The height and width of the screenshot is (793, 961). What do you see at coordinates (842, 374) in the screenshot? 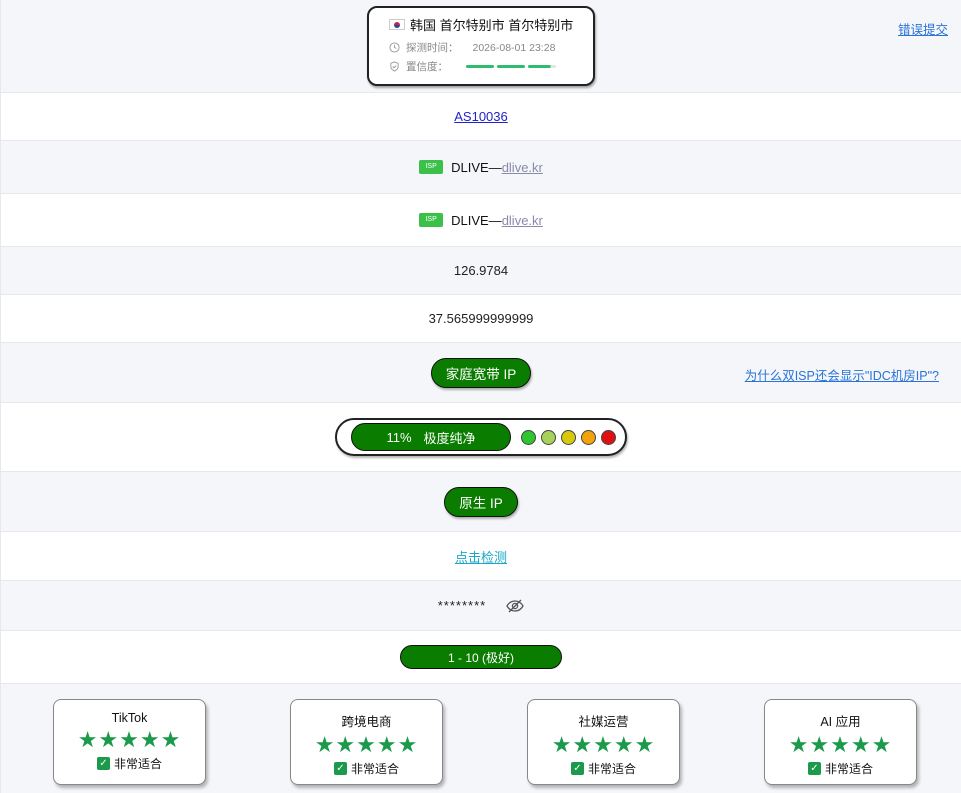
I see `dual-isp-help-link: 为什么双ISP还会显示"IDC机房IP"?` at bounding box center [842, 374].